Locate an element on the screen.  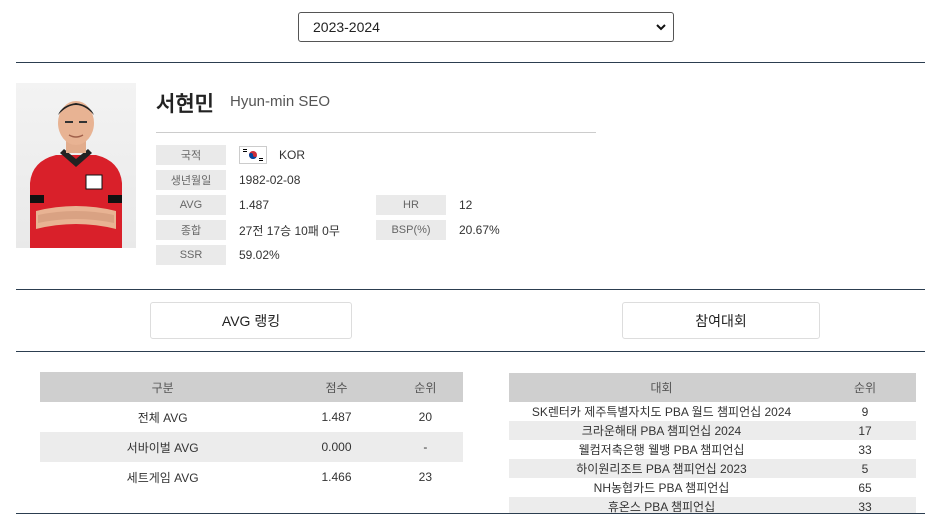
player-name-ko: 서현민 is located at coordinates (185, 104).